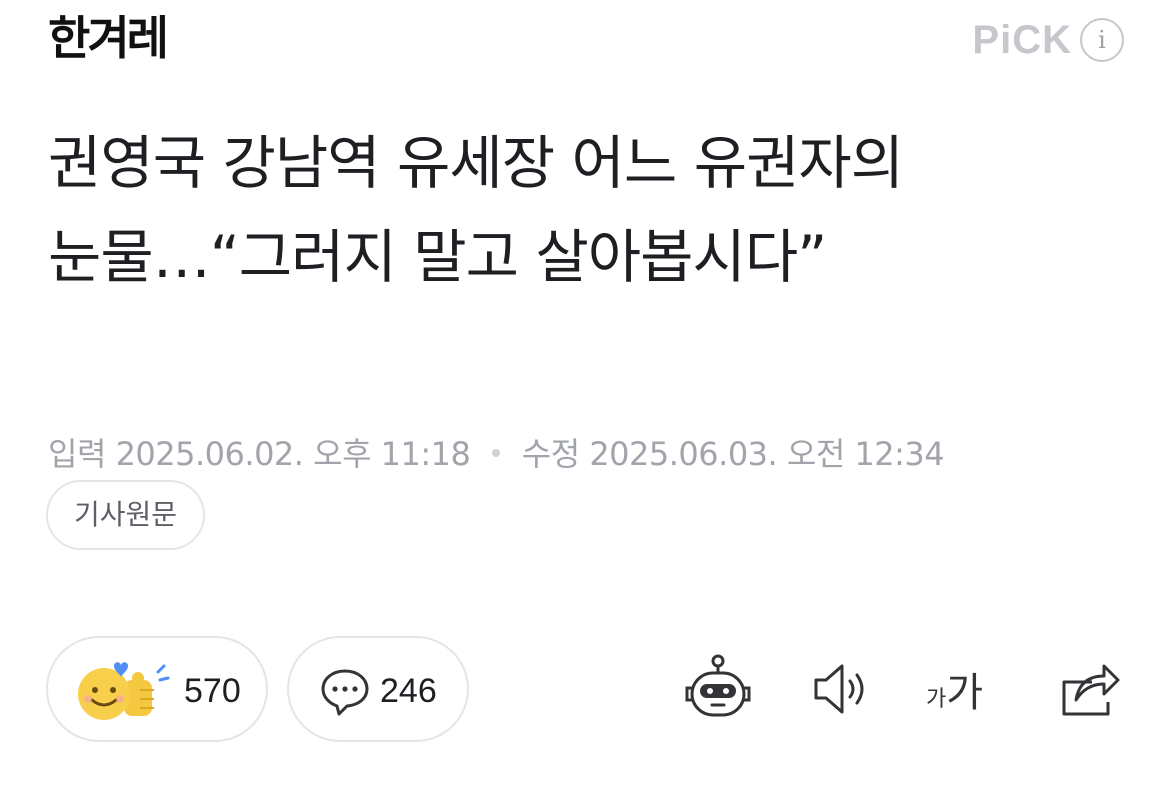  I want to click on speaker-icon, so click(839, 689).